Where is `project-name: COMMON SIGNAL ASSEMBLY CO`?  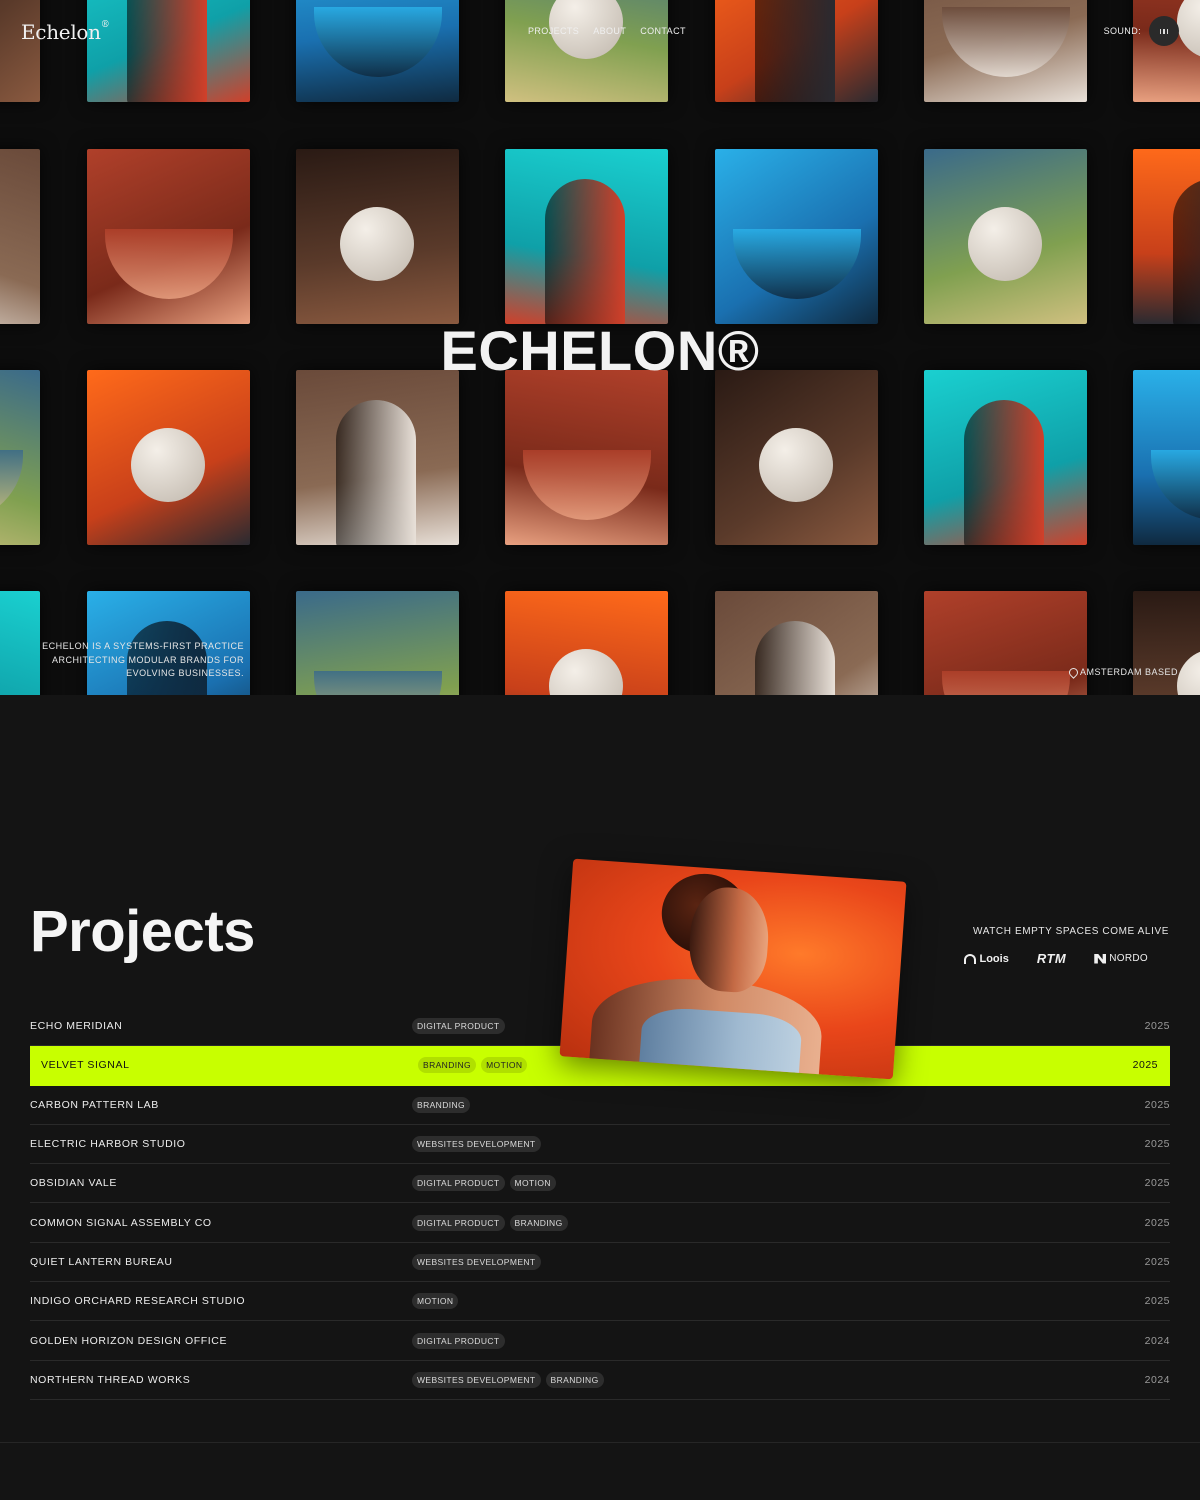 project-name: COMMON SIGNAL ASSEMBLY CO is located at coordinates (121, 1222).